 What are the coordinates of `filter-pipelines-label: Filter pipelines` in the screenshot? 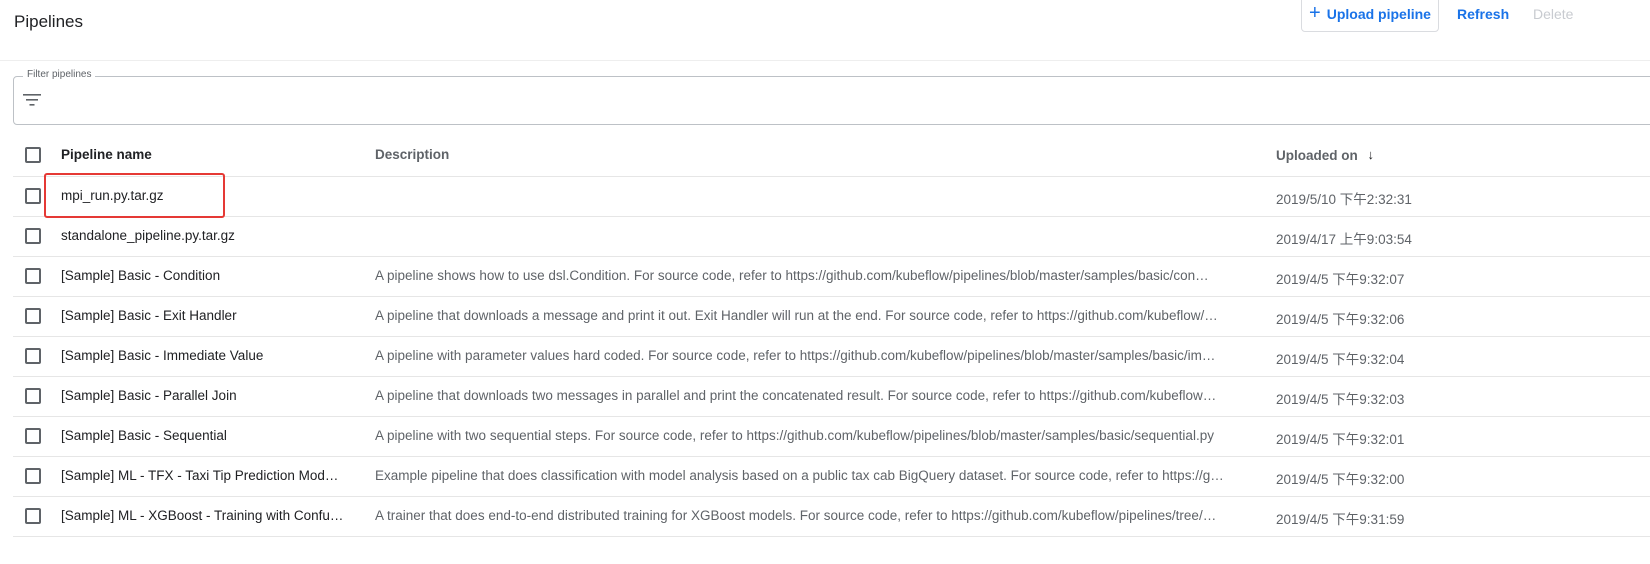 It's located at (59, 74).